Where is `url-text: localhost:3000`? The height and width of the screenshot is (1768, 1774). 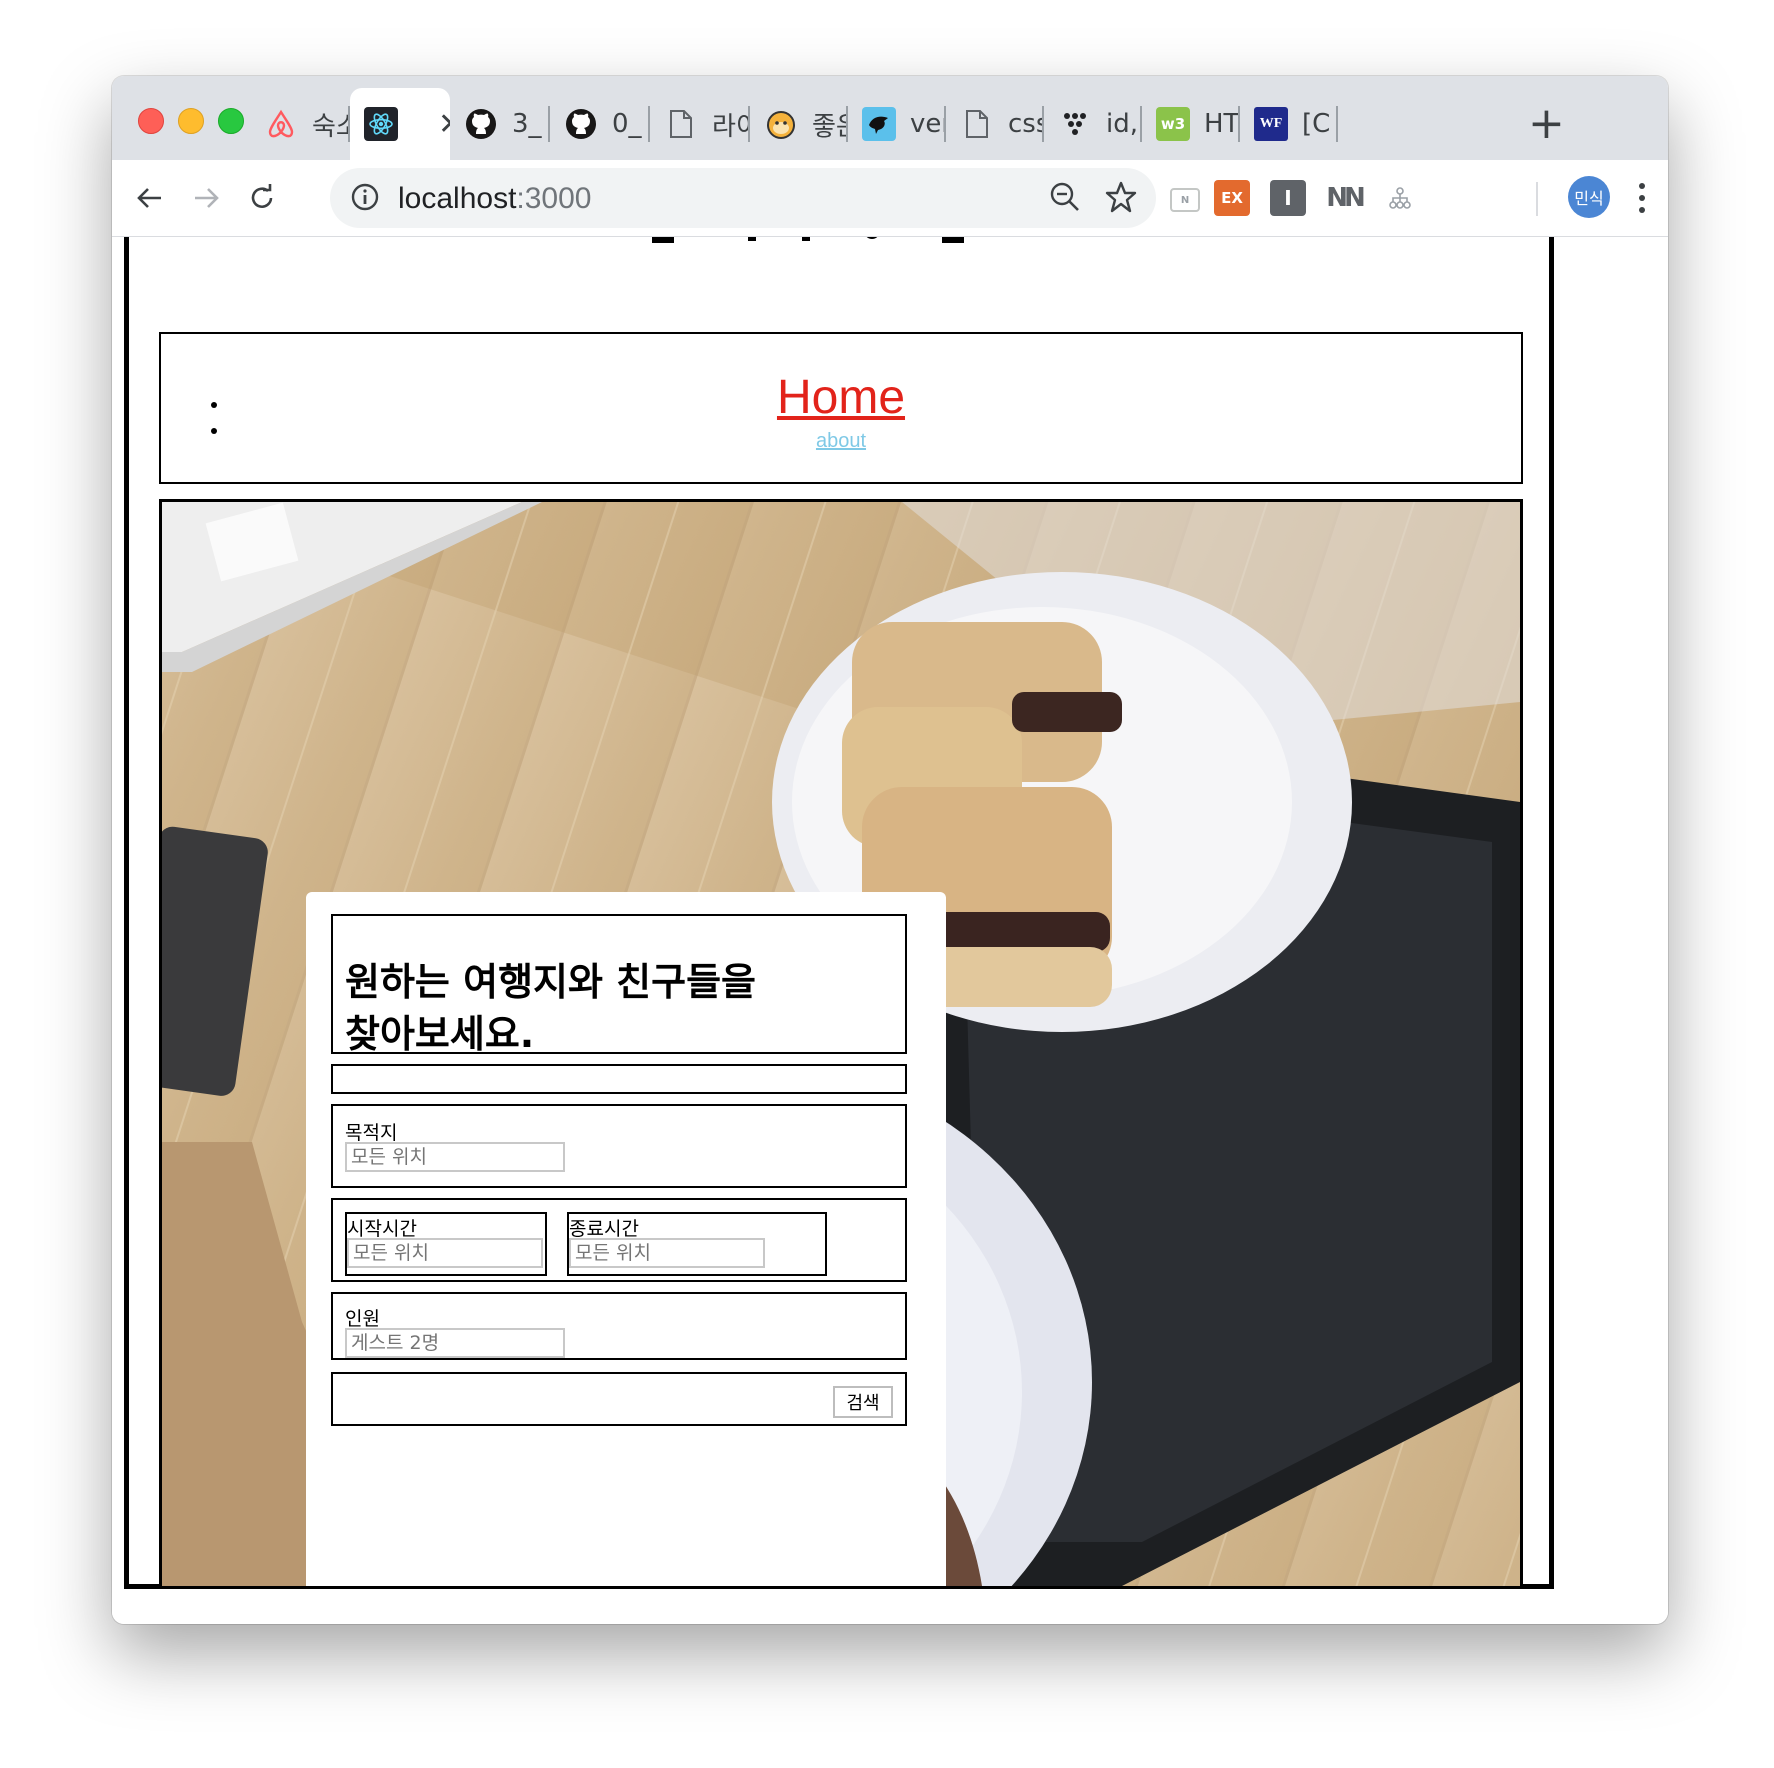
url-text: localhost:3000 is located at coordinates (494, 199).